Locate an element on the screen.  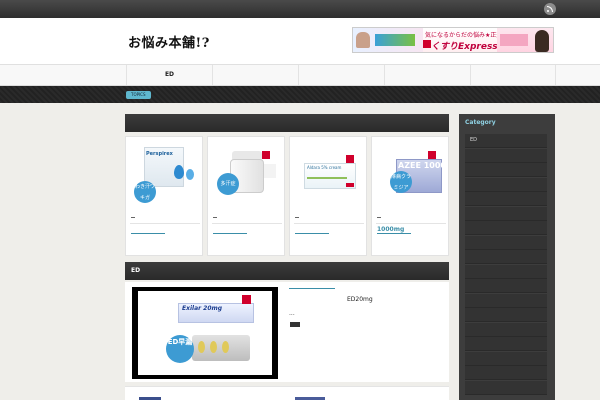
banner-brand: くすりExpress is located at coordinates (464, 47).